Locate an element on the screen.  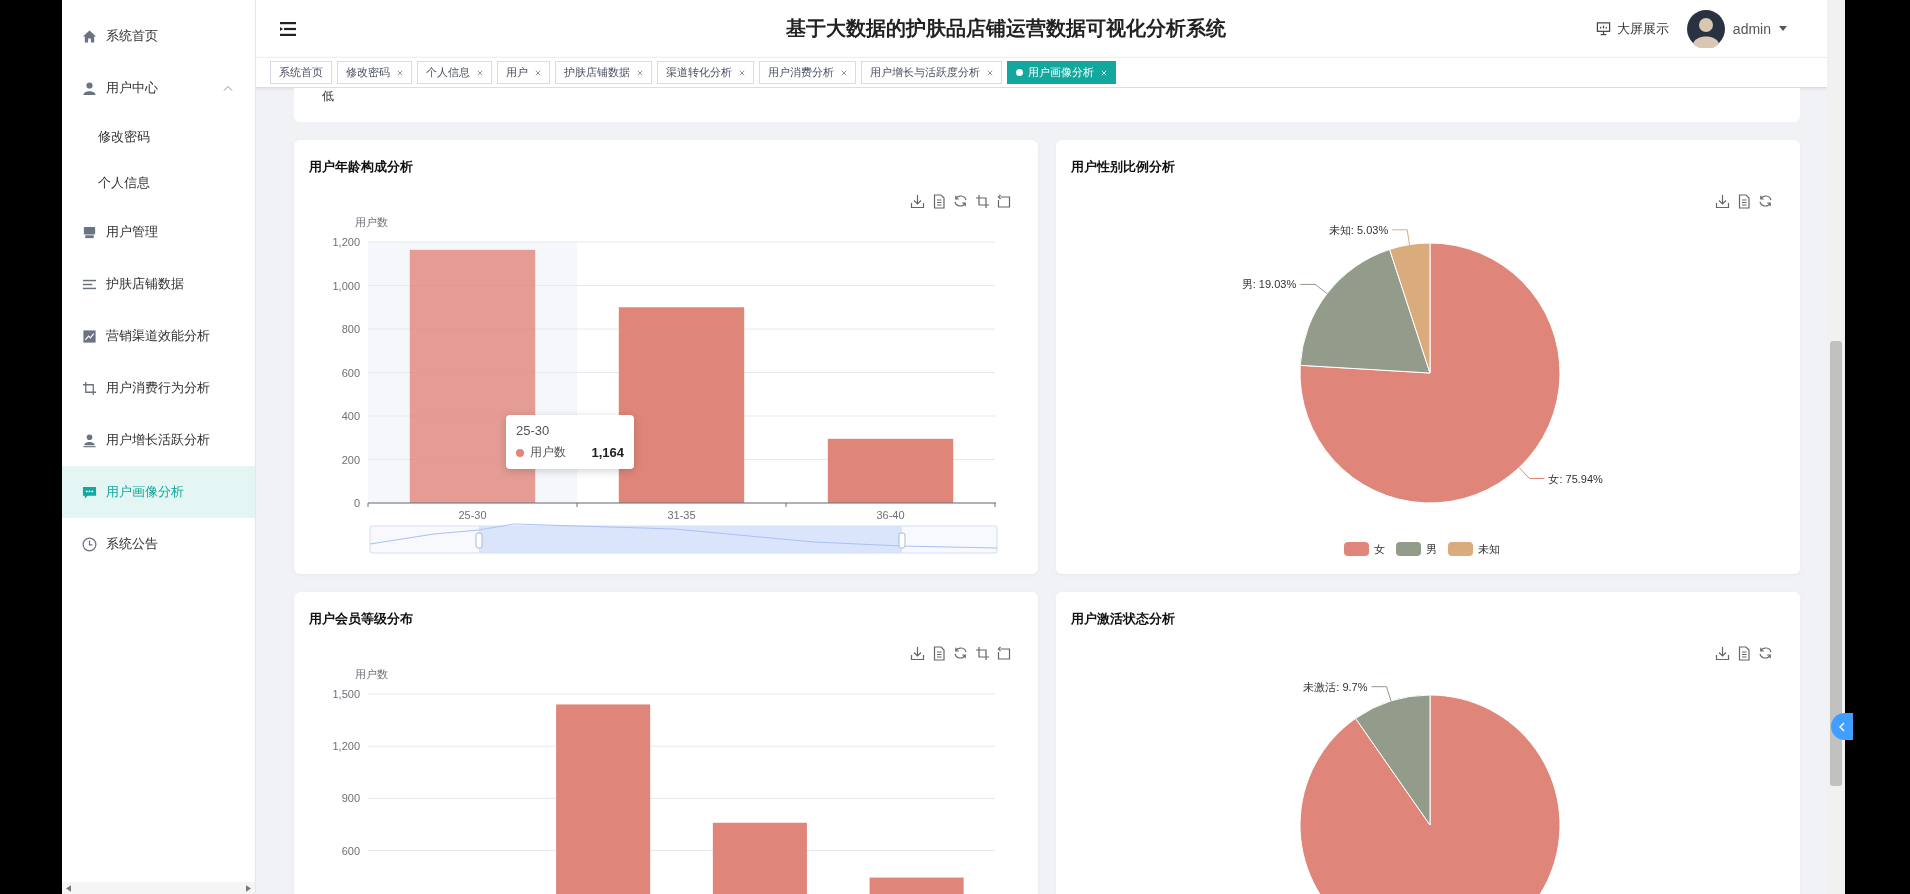
chart-title: 用户年龄构成分析 is located at coordinates (361, 167).